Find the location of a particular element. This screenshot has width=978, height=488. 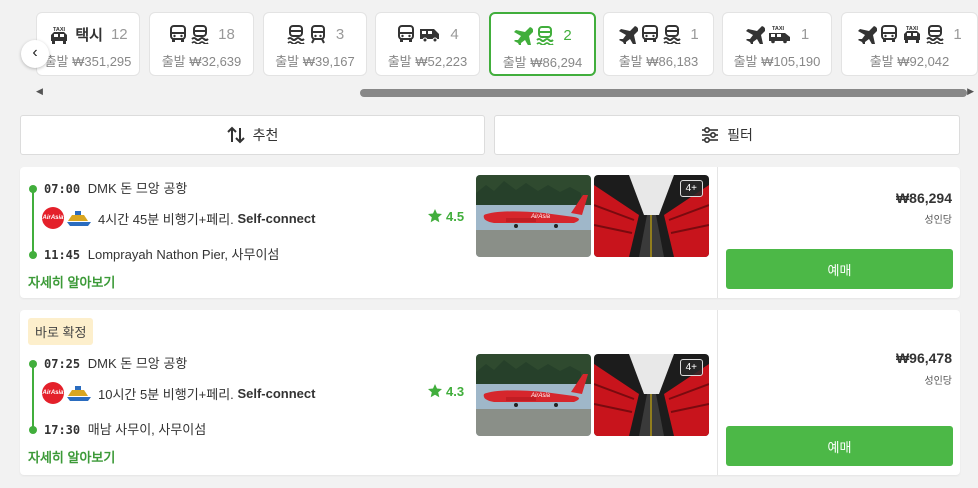

mode-tab-icons: 택시 12 is located at coordinates (88, 34).